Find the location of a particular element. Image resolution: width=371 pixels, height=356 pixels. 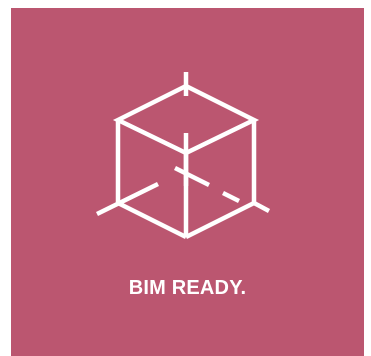

tile-title: BIM READY. is located at coordinates (187, 288).